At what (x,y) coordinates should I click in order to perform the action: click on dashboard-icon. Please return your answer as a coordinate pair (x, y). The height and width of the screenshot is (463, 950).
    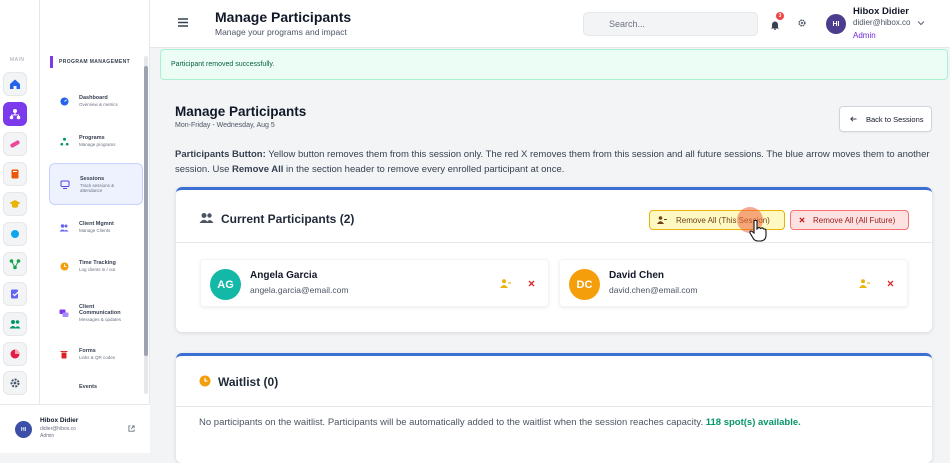
    Looking at the image, I should click on (64, 101).